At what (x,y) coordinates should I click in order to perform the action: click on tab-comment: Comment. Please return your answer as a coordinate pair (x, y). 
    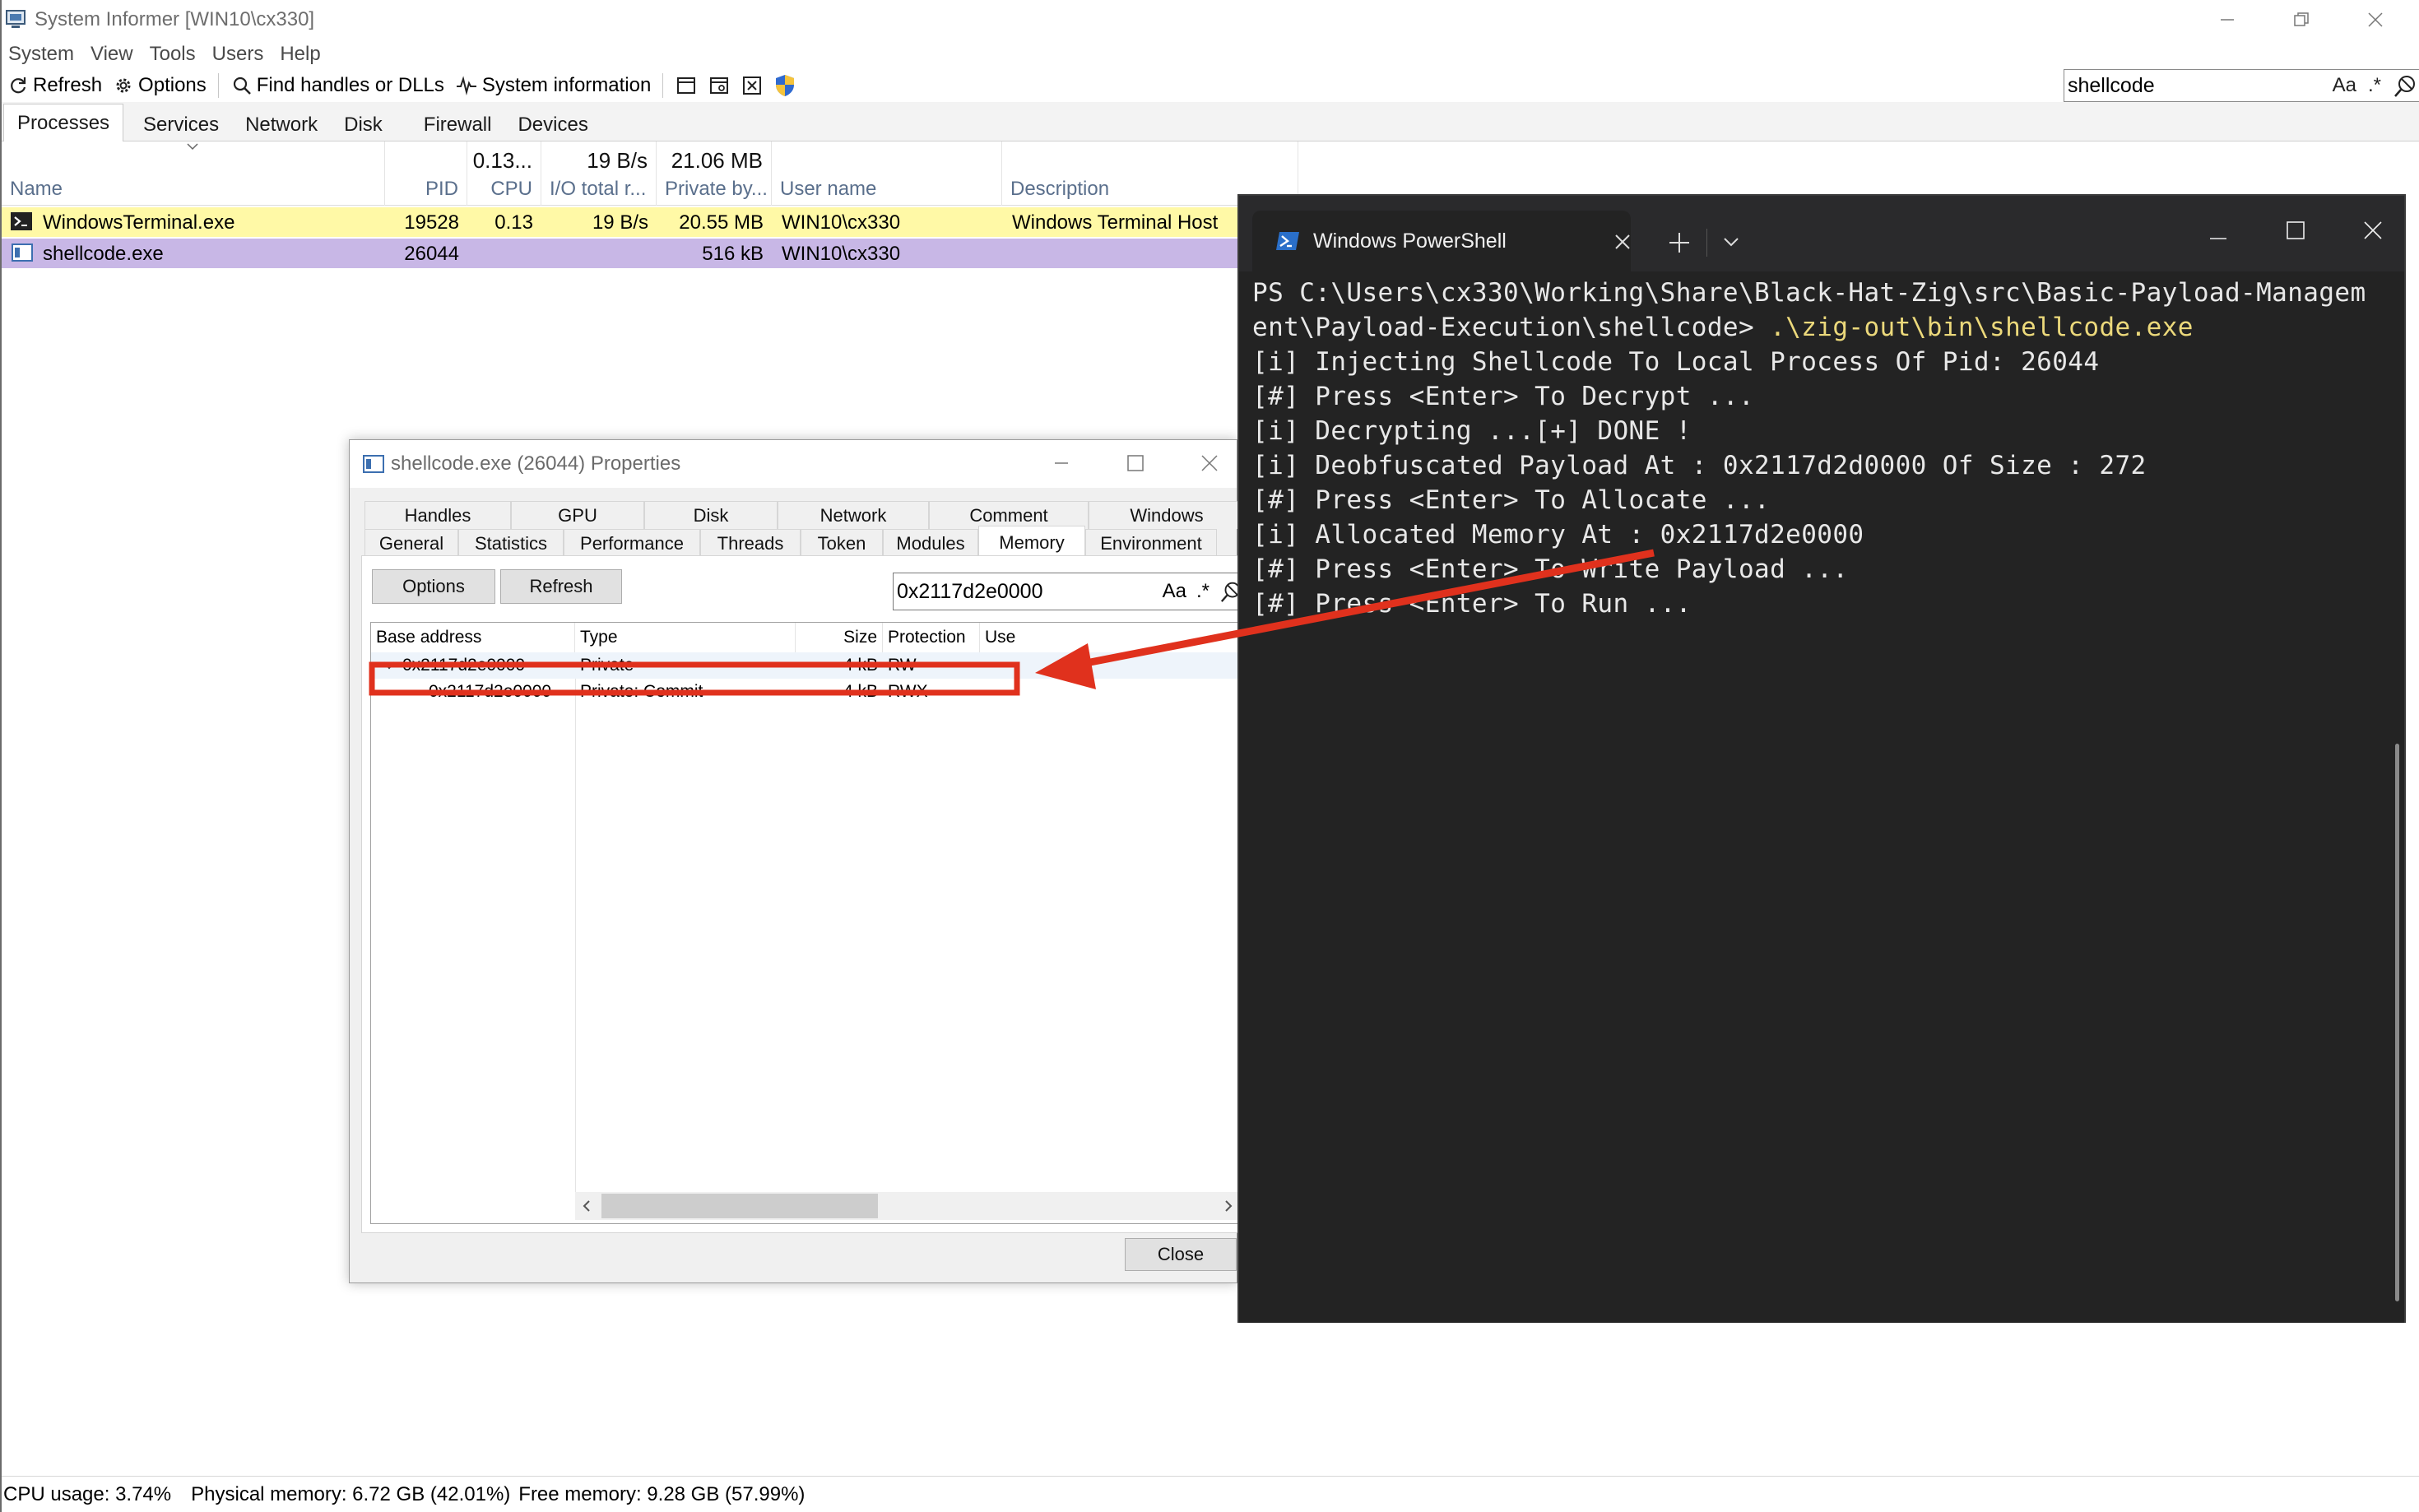
    Looking at the image, I should click on (1009, 515).